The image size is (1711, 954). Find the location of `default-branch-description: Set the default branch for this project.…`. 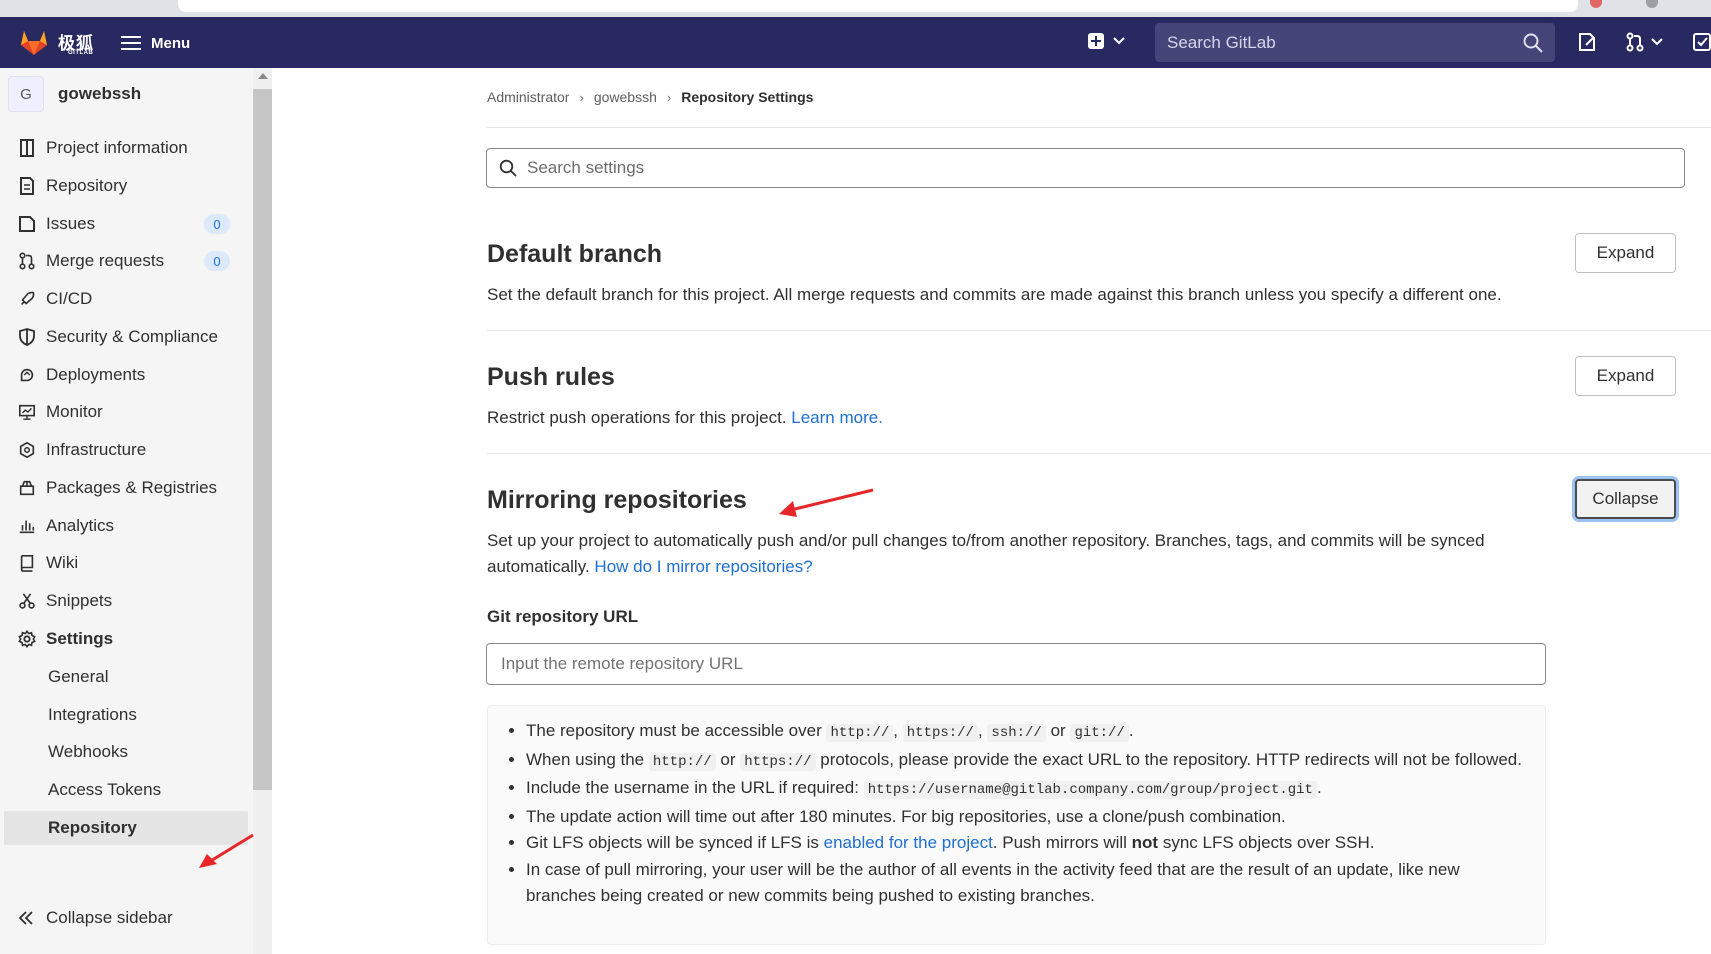

default-branch-description: Set the default branch for this project.… is located at coordinates (994, 294).